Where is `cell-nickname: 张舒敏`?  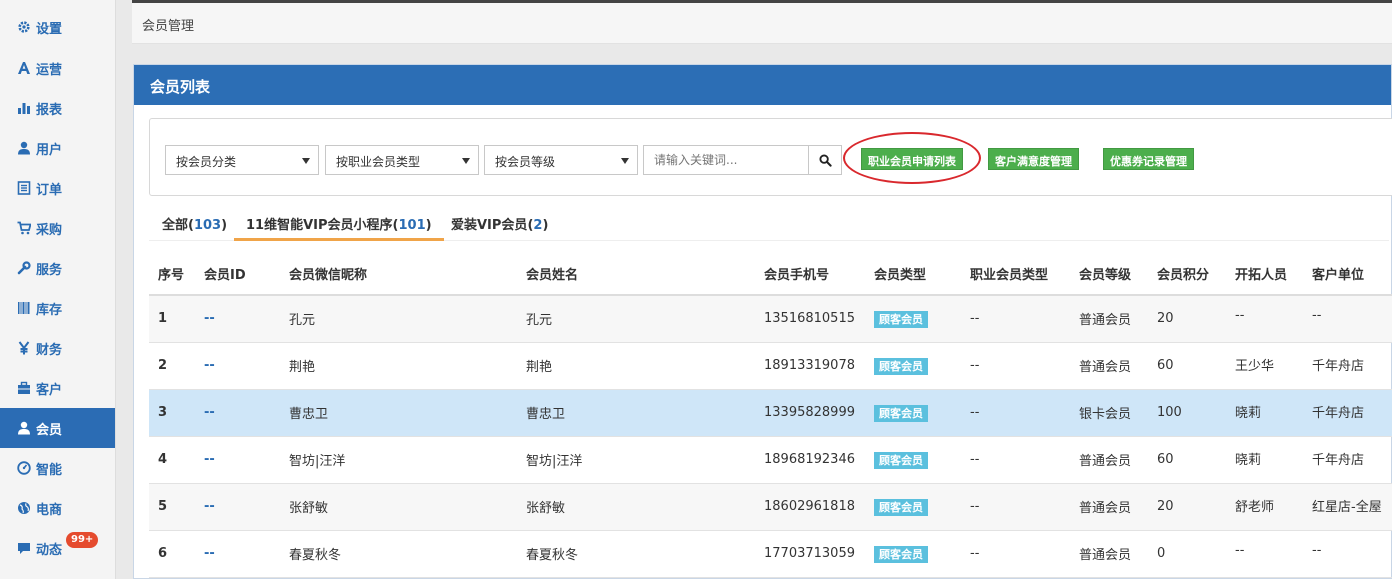
cell-nickname: 张舒敏 is located at coordinates (398, 507).